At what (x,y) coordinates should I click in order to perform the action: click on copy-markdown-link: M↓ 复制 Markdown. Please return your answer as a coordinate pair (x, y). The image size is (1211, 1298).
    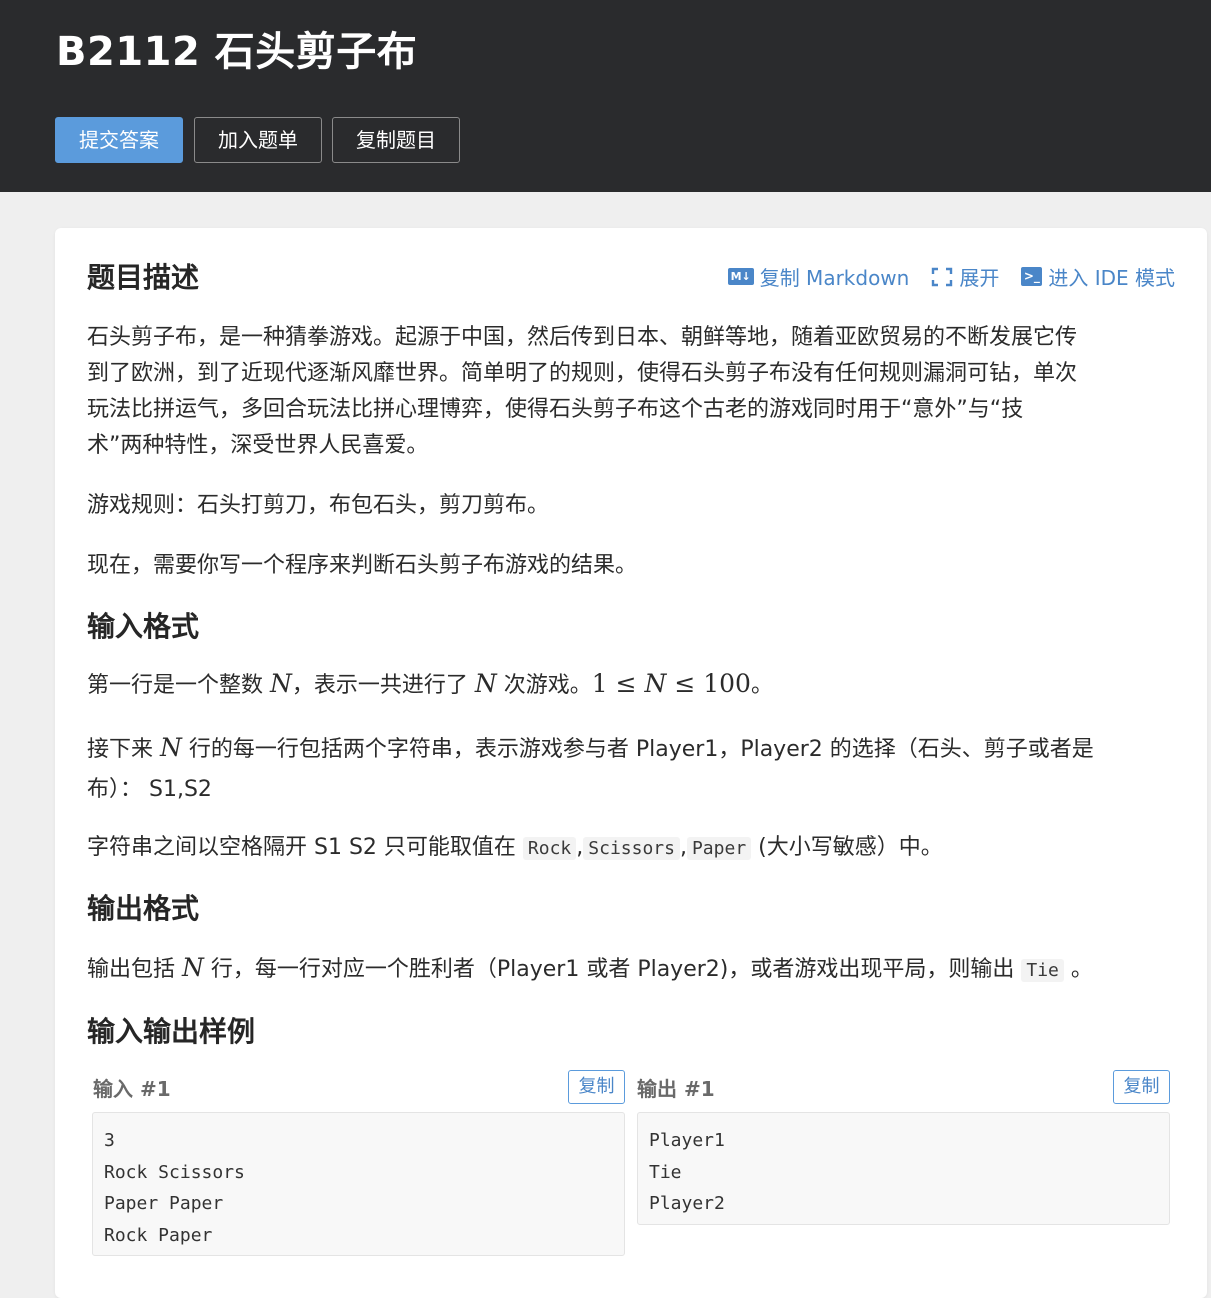
    Looking at the image, I should click on (818, 276).